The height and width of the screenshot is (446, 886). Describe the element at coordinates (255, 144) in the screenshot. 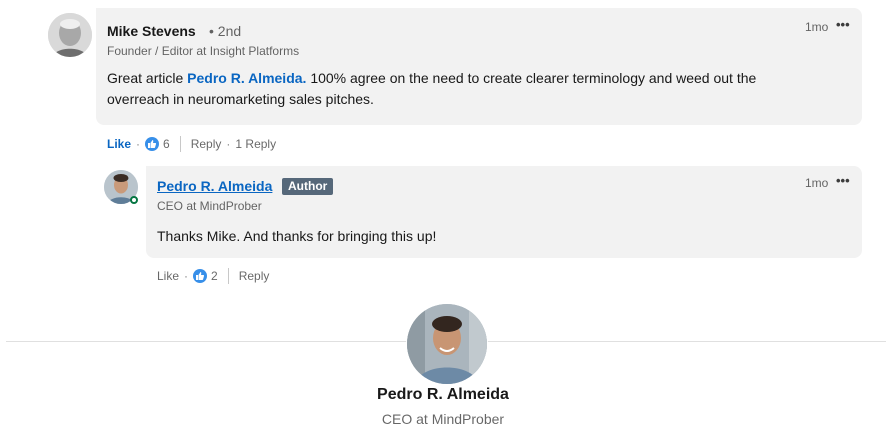

I see `replies-count: 1 Reply` at that location.